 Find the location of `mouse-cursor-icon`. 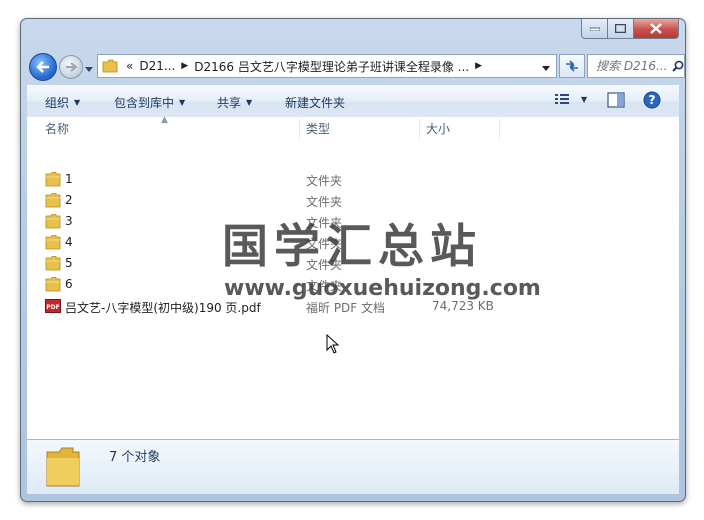

mouse-cursor-icon is located at coordinates (333, 344).